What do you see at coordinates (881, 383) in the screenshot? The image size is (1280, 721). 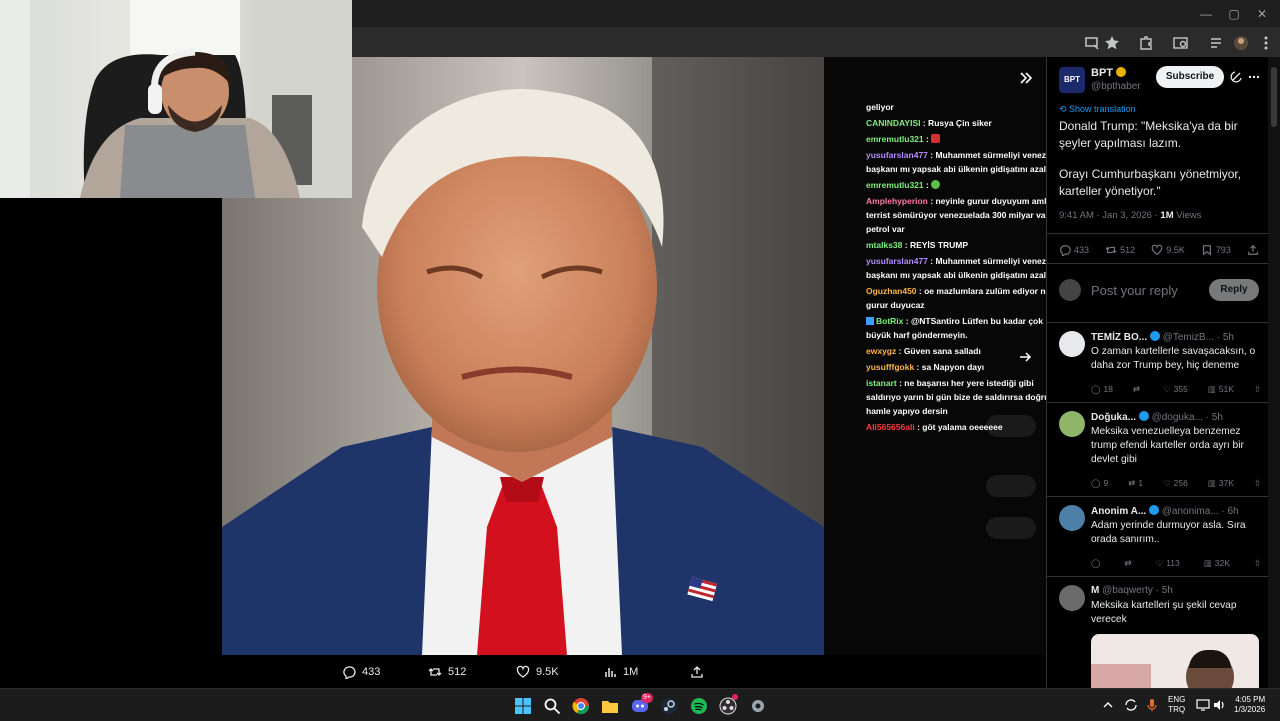 I see `chat-username: istanart` at bounding box center [881, 383].